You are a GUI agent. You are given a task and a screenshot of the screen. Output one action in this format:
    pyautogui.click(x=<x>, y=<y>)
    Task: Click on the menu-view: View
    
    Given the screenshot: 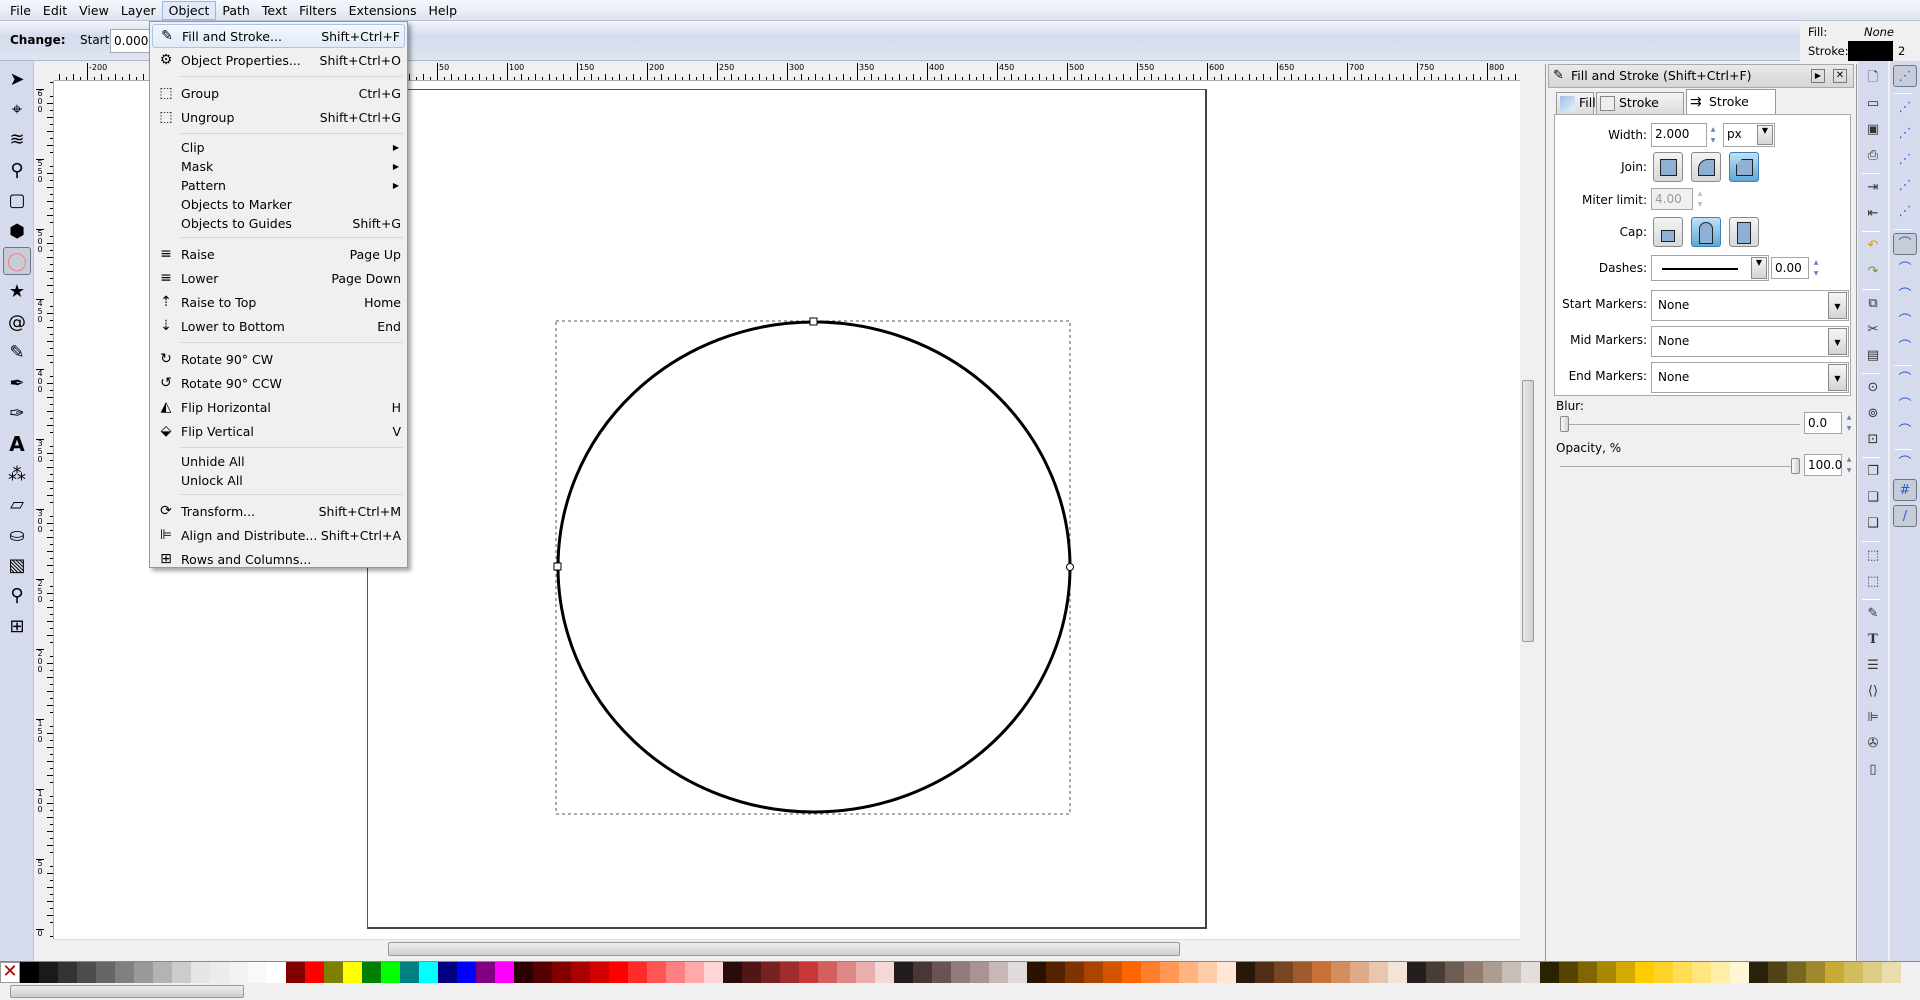 What is the action you would take?
    pyautogui.click(x=94, y=10)
    